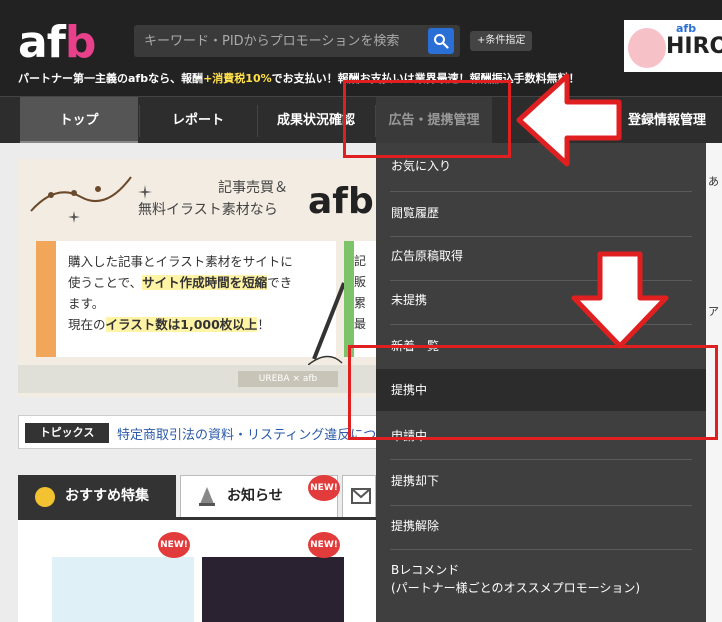 This screenshot has height=622, width=722. I want to click on tab-featured-label: おすすめ特集, so click(107, 496).